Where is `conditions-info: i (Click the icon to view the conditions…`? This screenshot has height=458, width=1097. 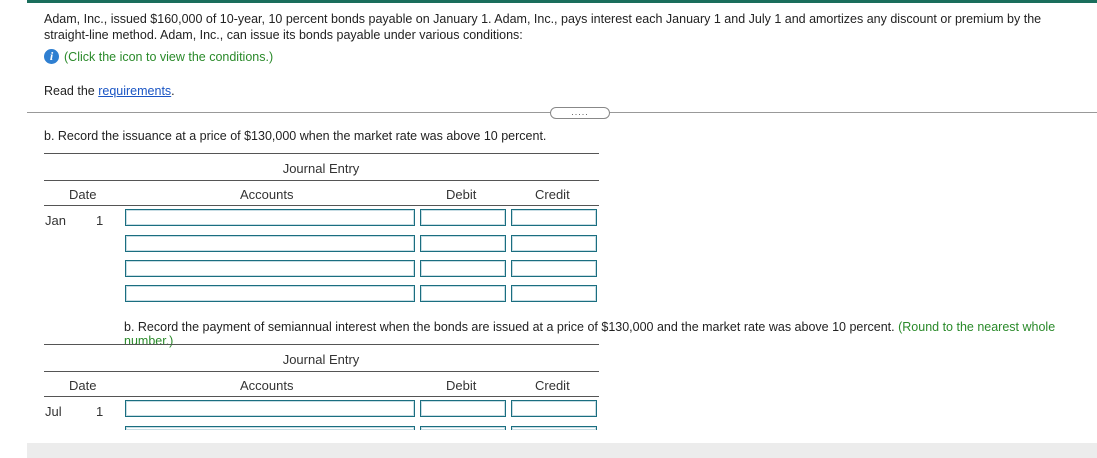
conditions-info: i (Click the icon to view the conditions… is located at coordinates (158, 56).